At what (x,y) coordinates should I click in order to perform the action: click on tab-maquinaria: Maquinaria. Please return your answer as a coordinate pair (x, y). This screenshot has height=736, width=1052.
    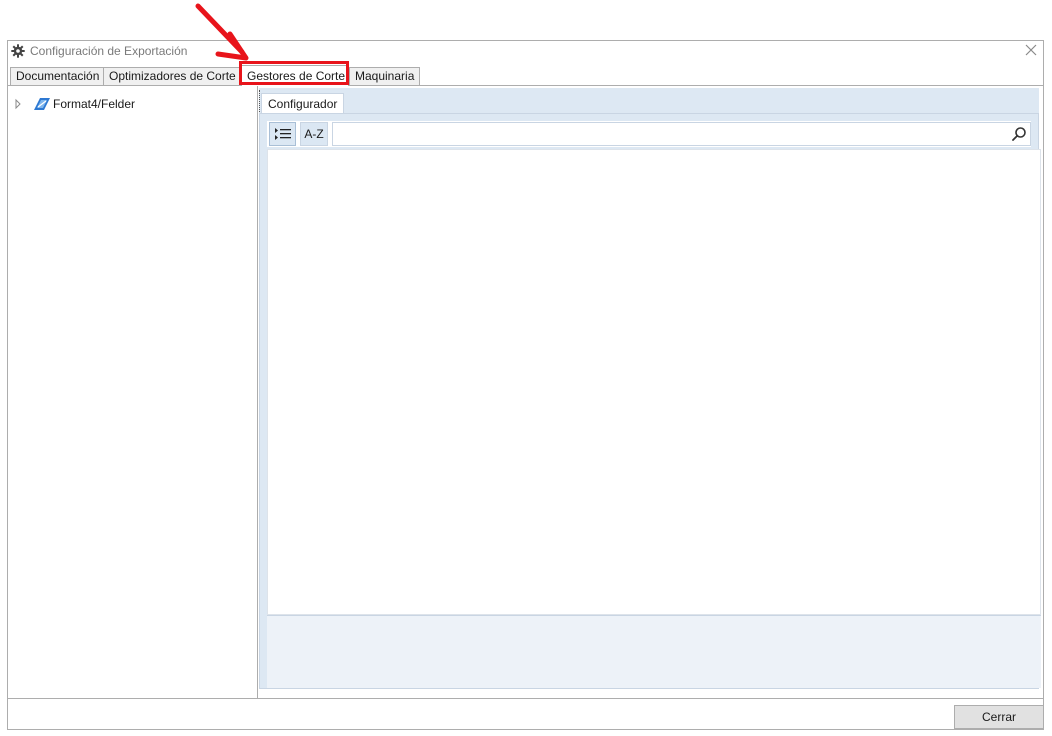
    Looking at the image, I should click on (384, 76).